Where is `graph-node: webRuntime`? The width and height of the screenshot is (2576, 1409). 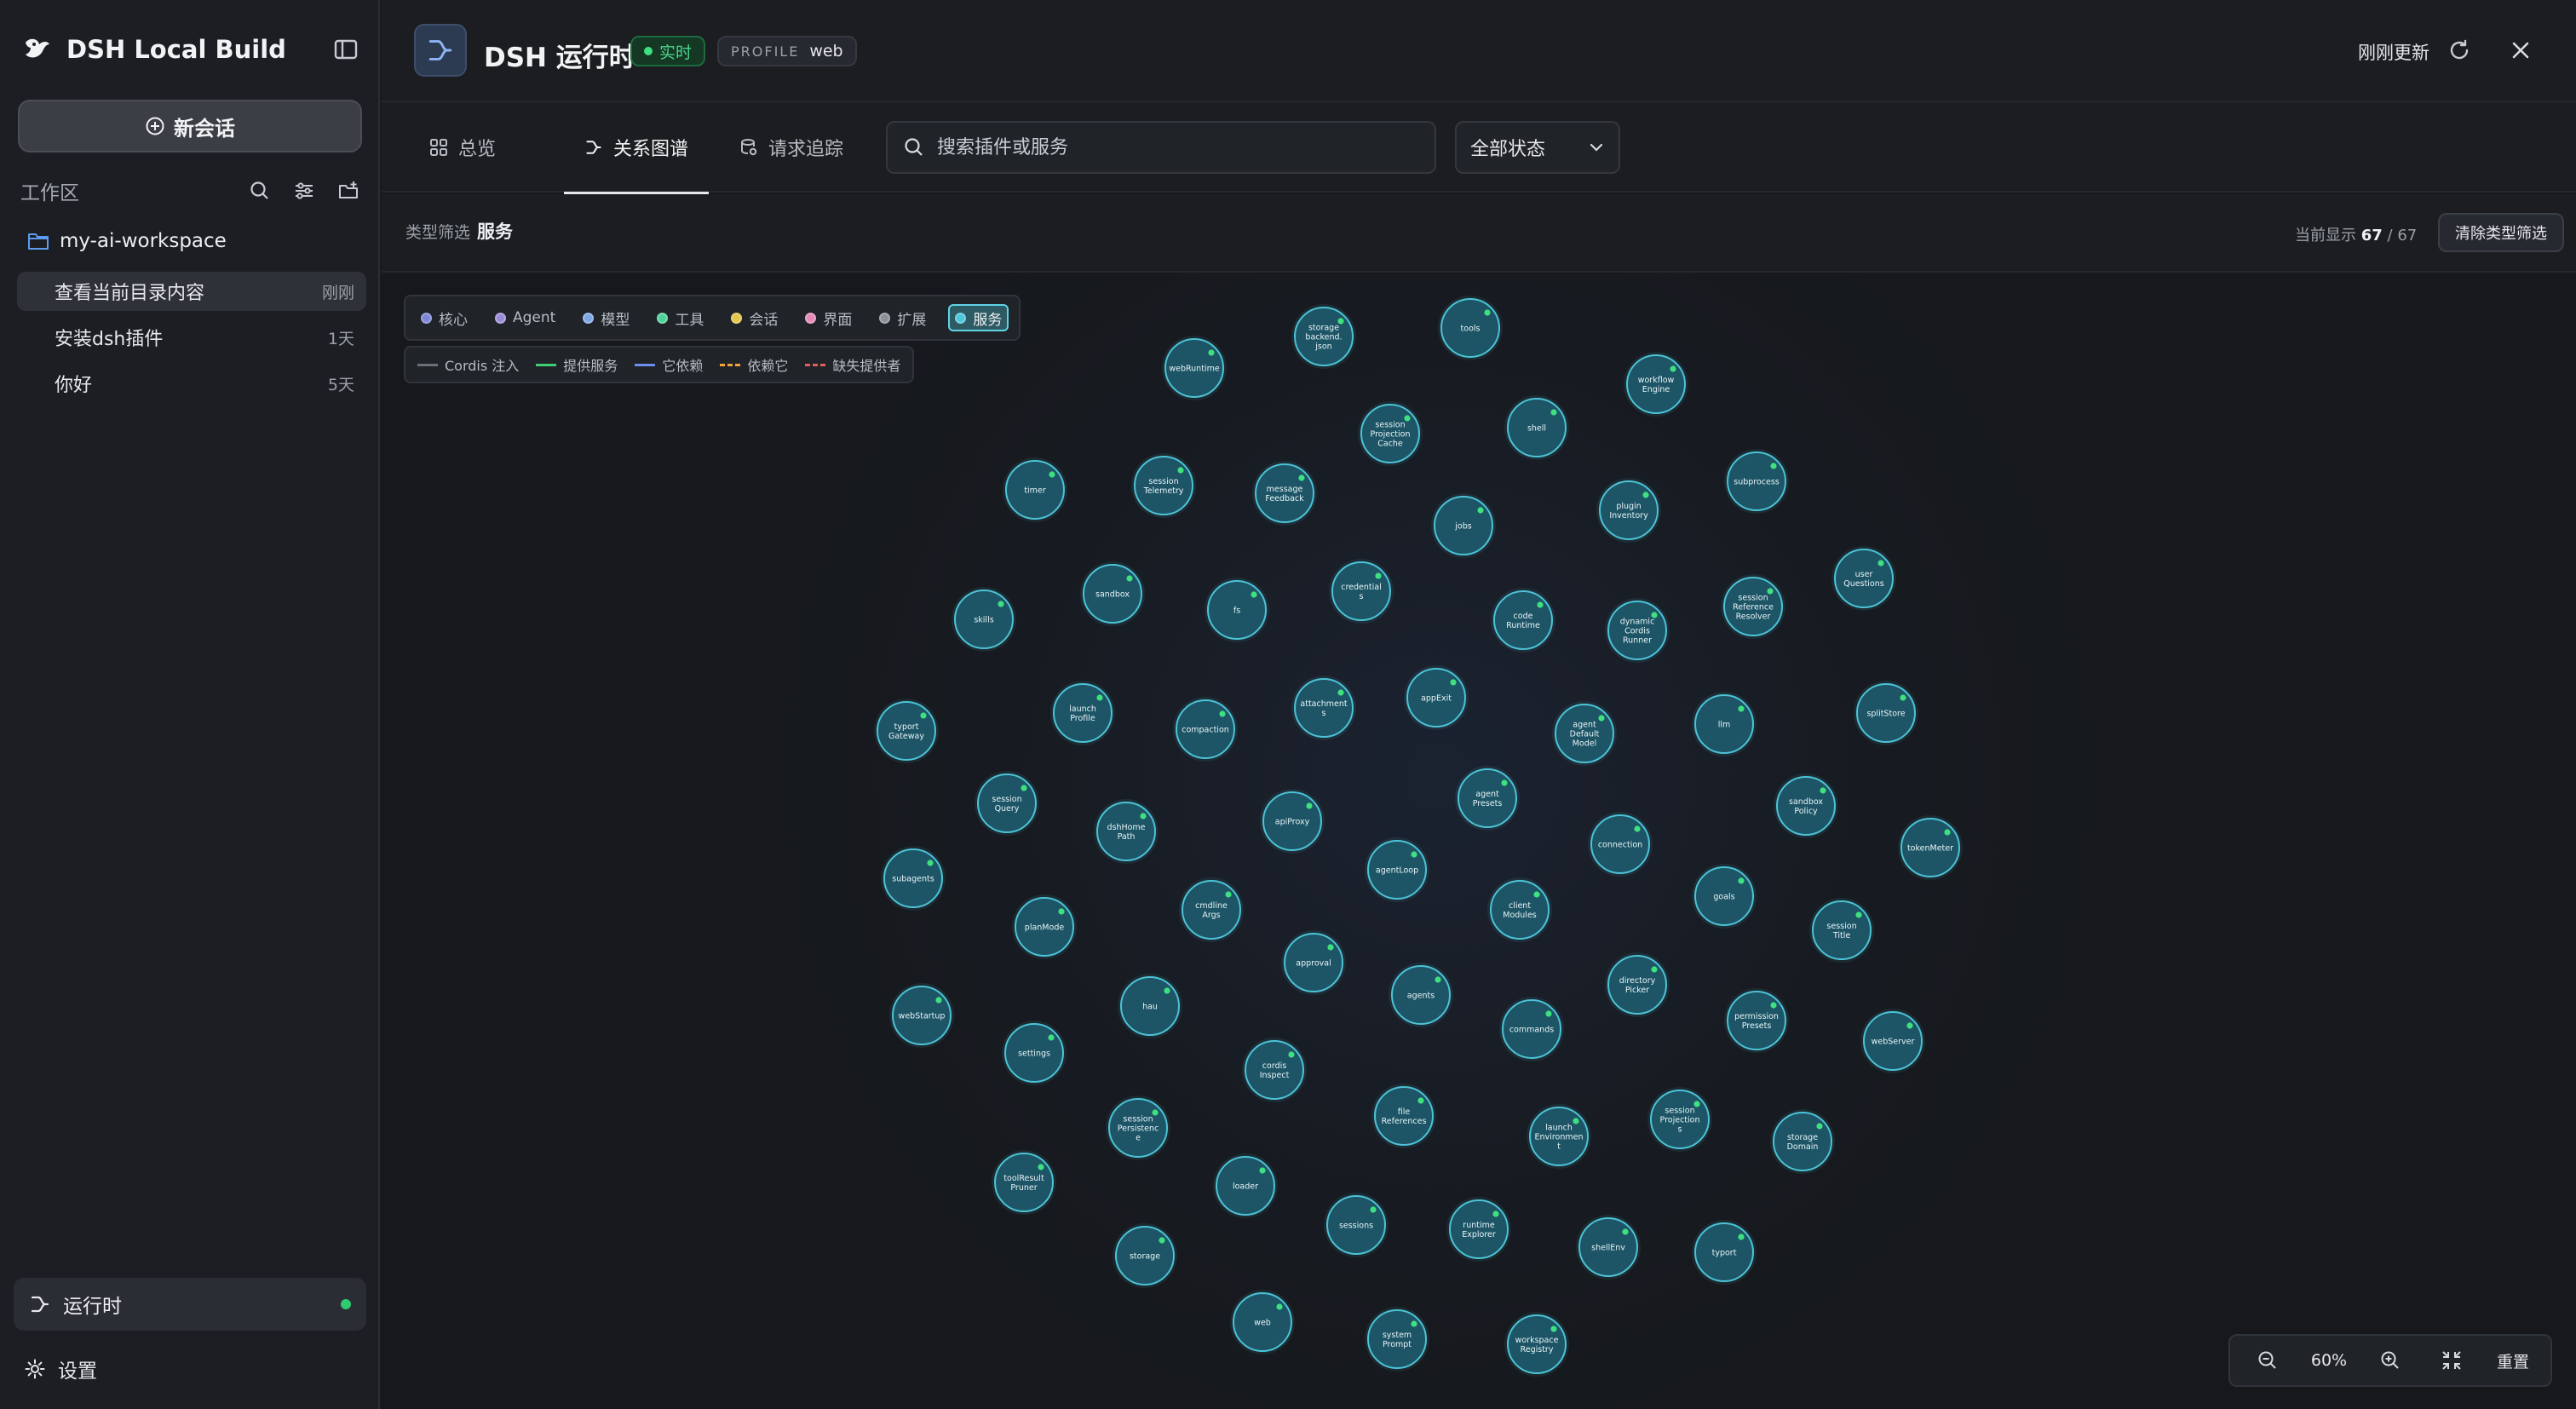
graph-node: webRuntime is located at coordinates (1195, 368).